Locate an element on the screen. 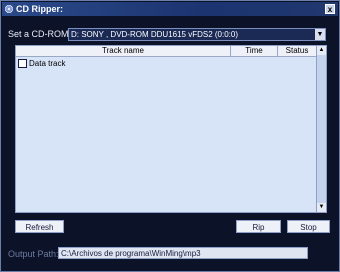 This screenshot has height=272, width=340. vertical-scrollbar: ▲ ▼ is located at coordinates (321, 129).